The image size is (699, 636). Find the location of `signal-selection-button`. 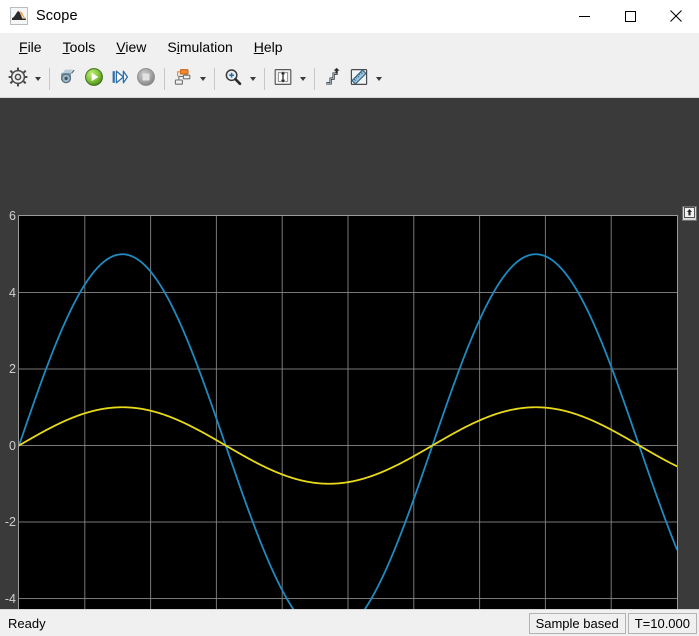

signal-selection-button is located at coordinates (183, 79).